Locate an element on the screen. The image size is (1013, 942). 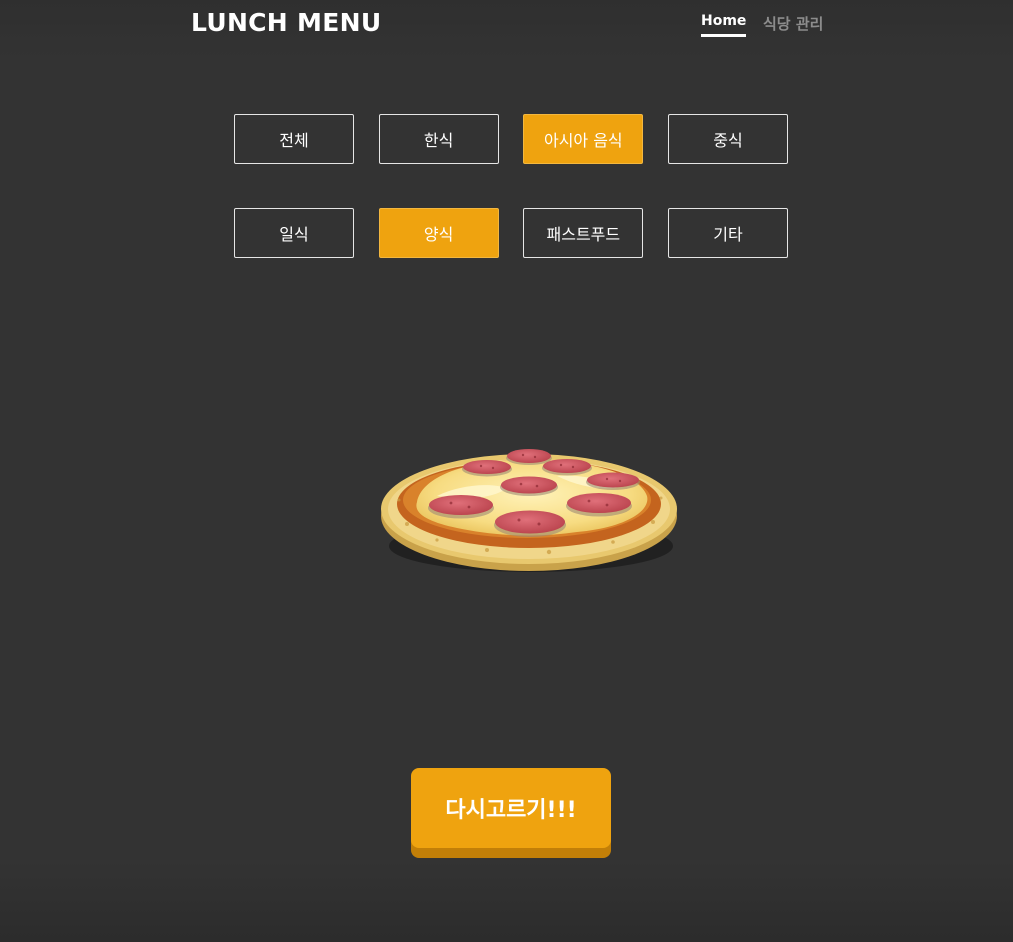
brand-title: LUNCH MENU is located at coordinates (286, 22).